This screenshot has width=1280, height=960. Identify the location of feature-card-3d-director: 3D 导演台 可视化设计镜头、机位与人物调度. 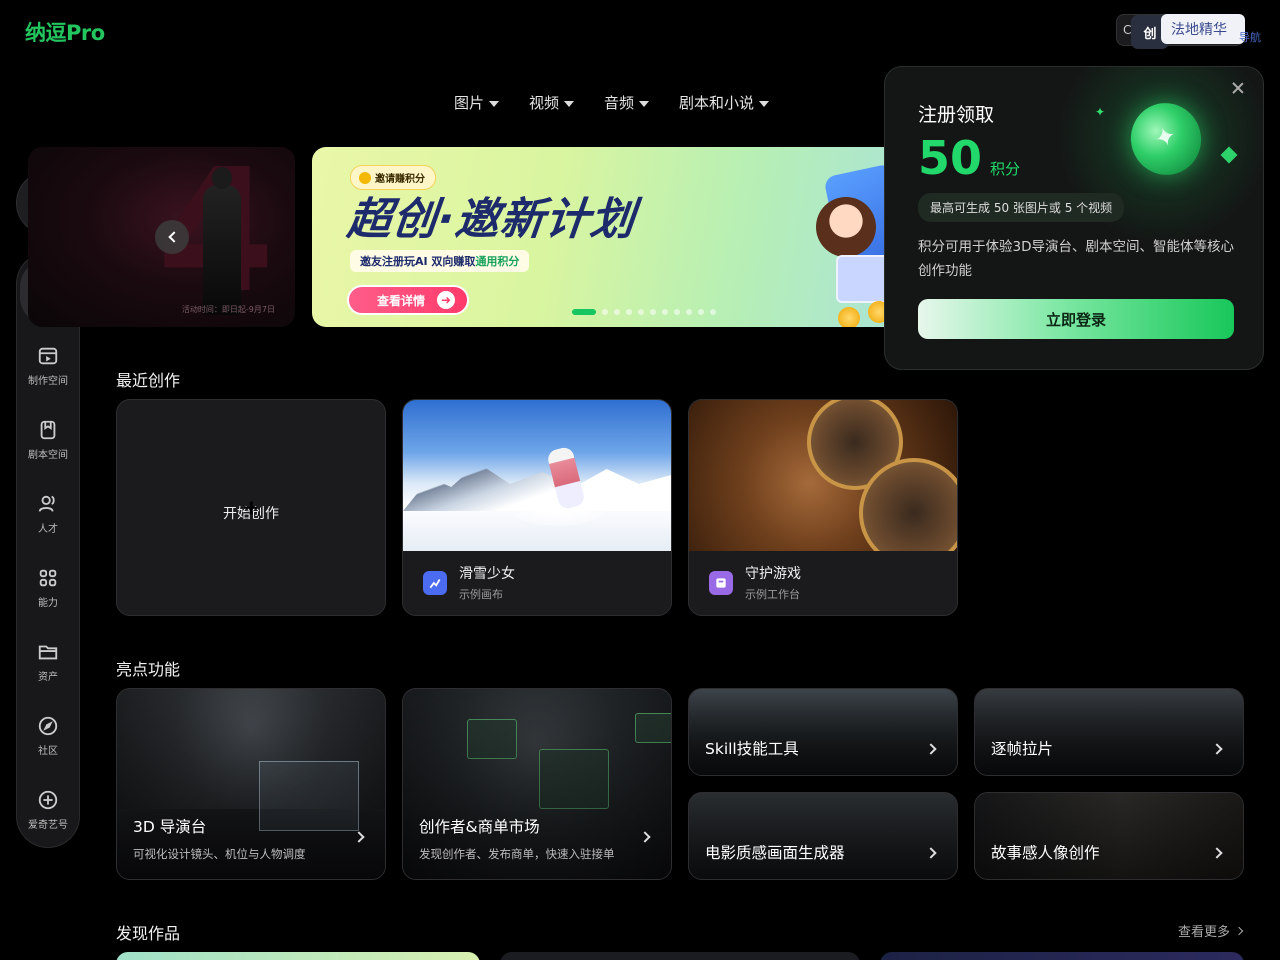
(251, 784).